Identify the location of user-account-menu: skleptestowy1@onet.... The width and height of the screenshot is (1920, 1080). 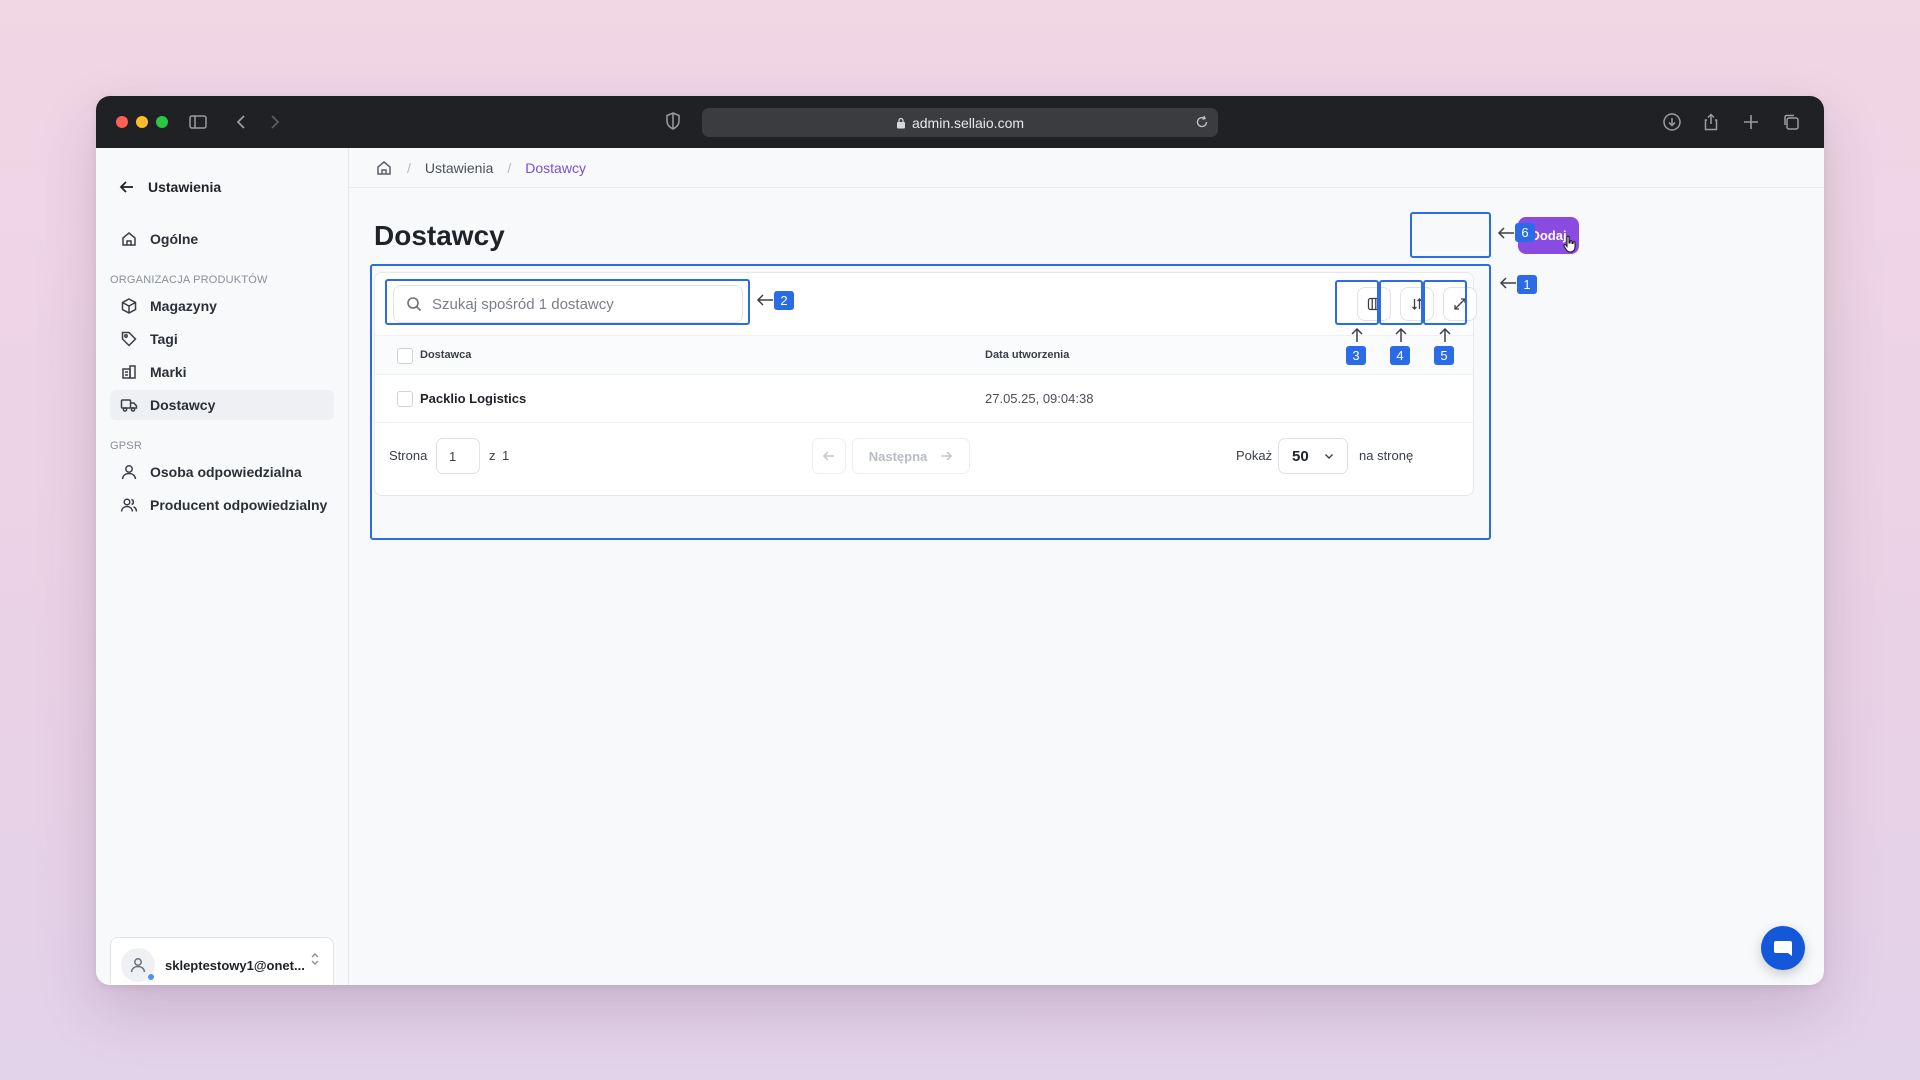
(222, 961).